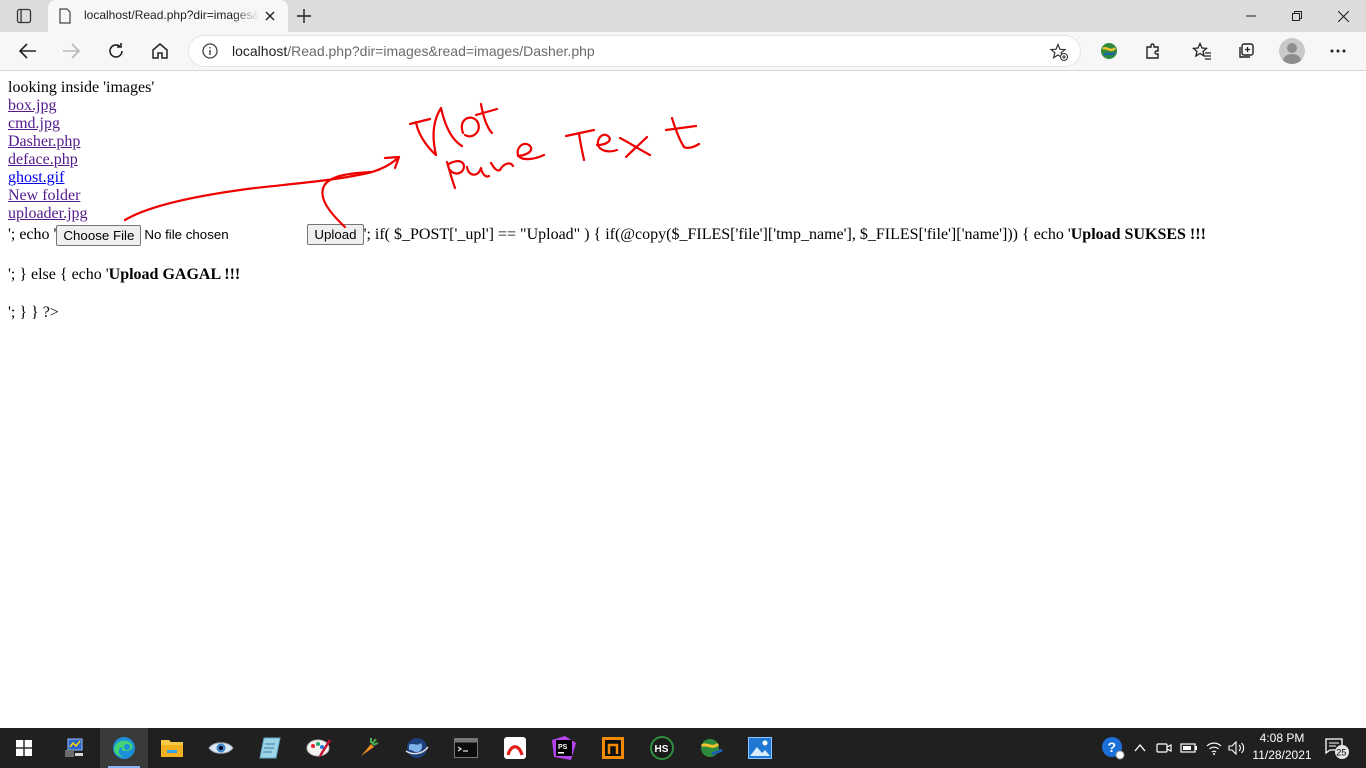 The width and height of the screenshot is (1366, 768). Describe the element at coordinates (1189, 748) in the screenshot. I see `tray-battery` at that location.